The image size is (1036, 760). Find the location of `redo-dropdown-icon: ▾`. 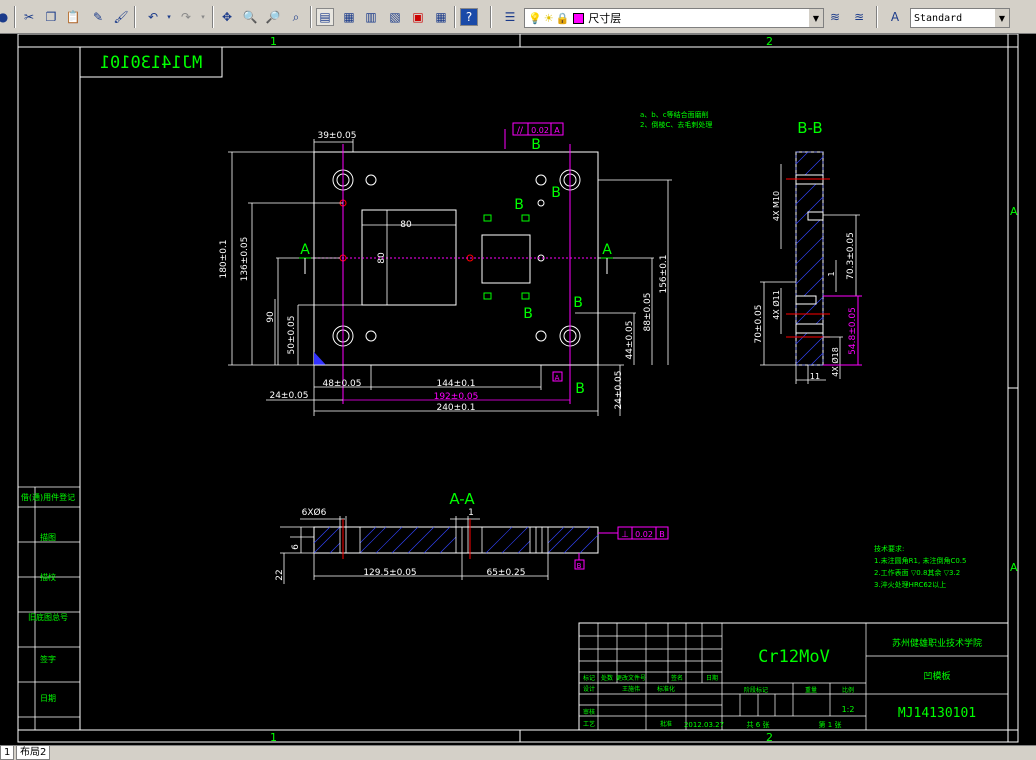

redo-dropdown-icon: ▾ is located at coordinates (203, 17).